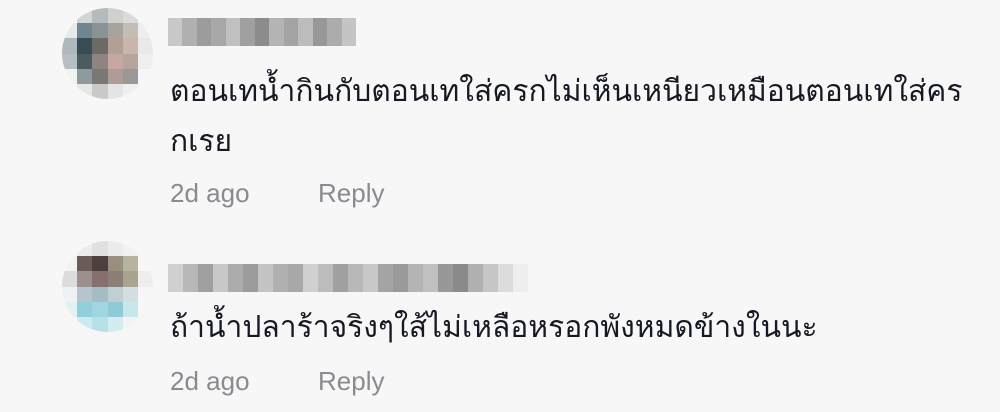  What do you see at coordinates (277, 381) in the screenshot?
I see `comment-meta: 2d ago Reply` at bounding box center [277, 381].